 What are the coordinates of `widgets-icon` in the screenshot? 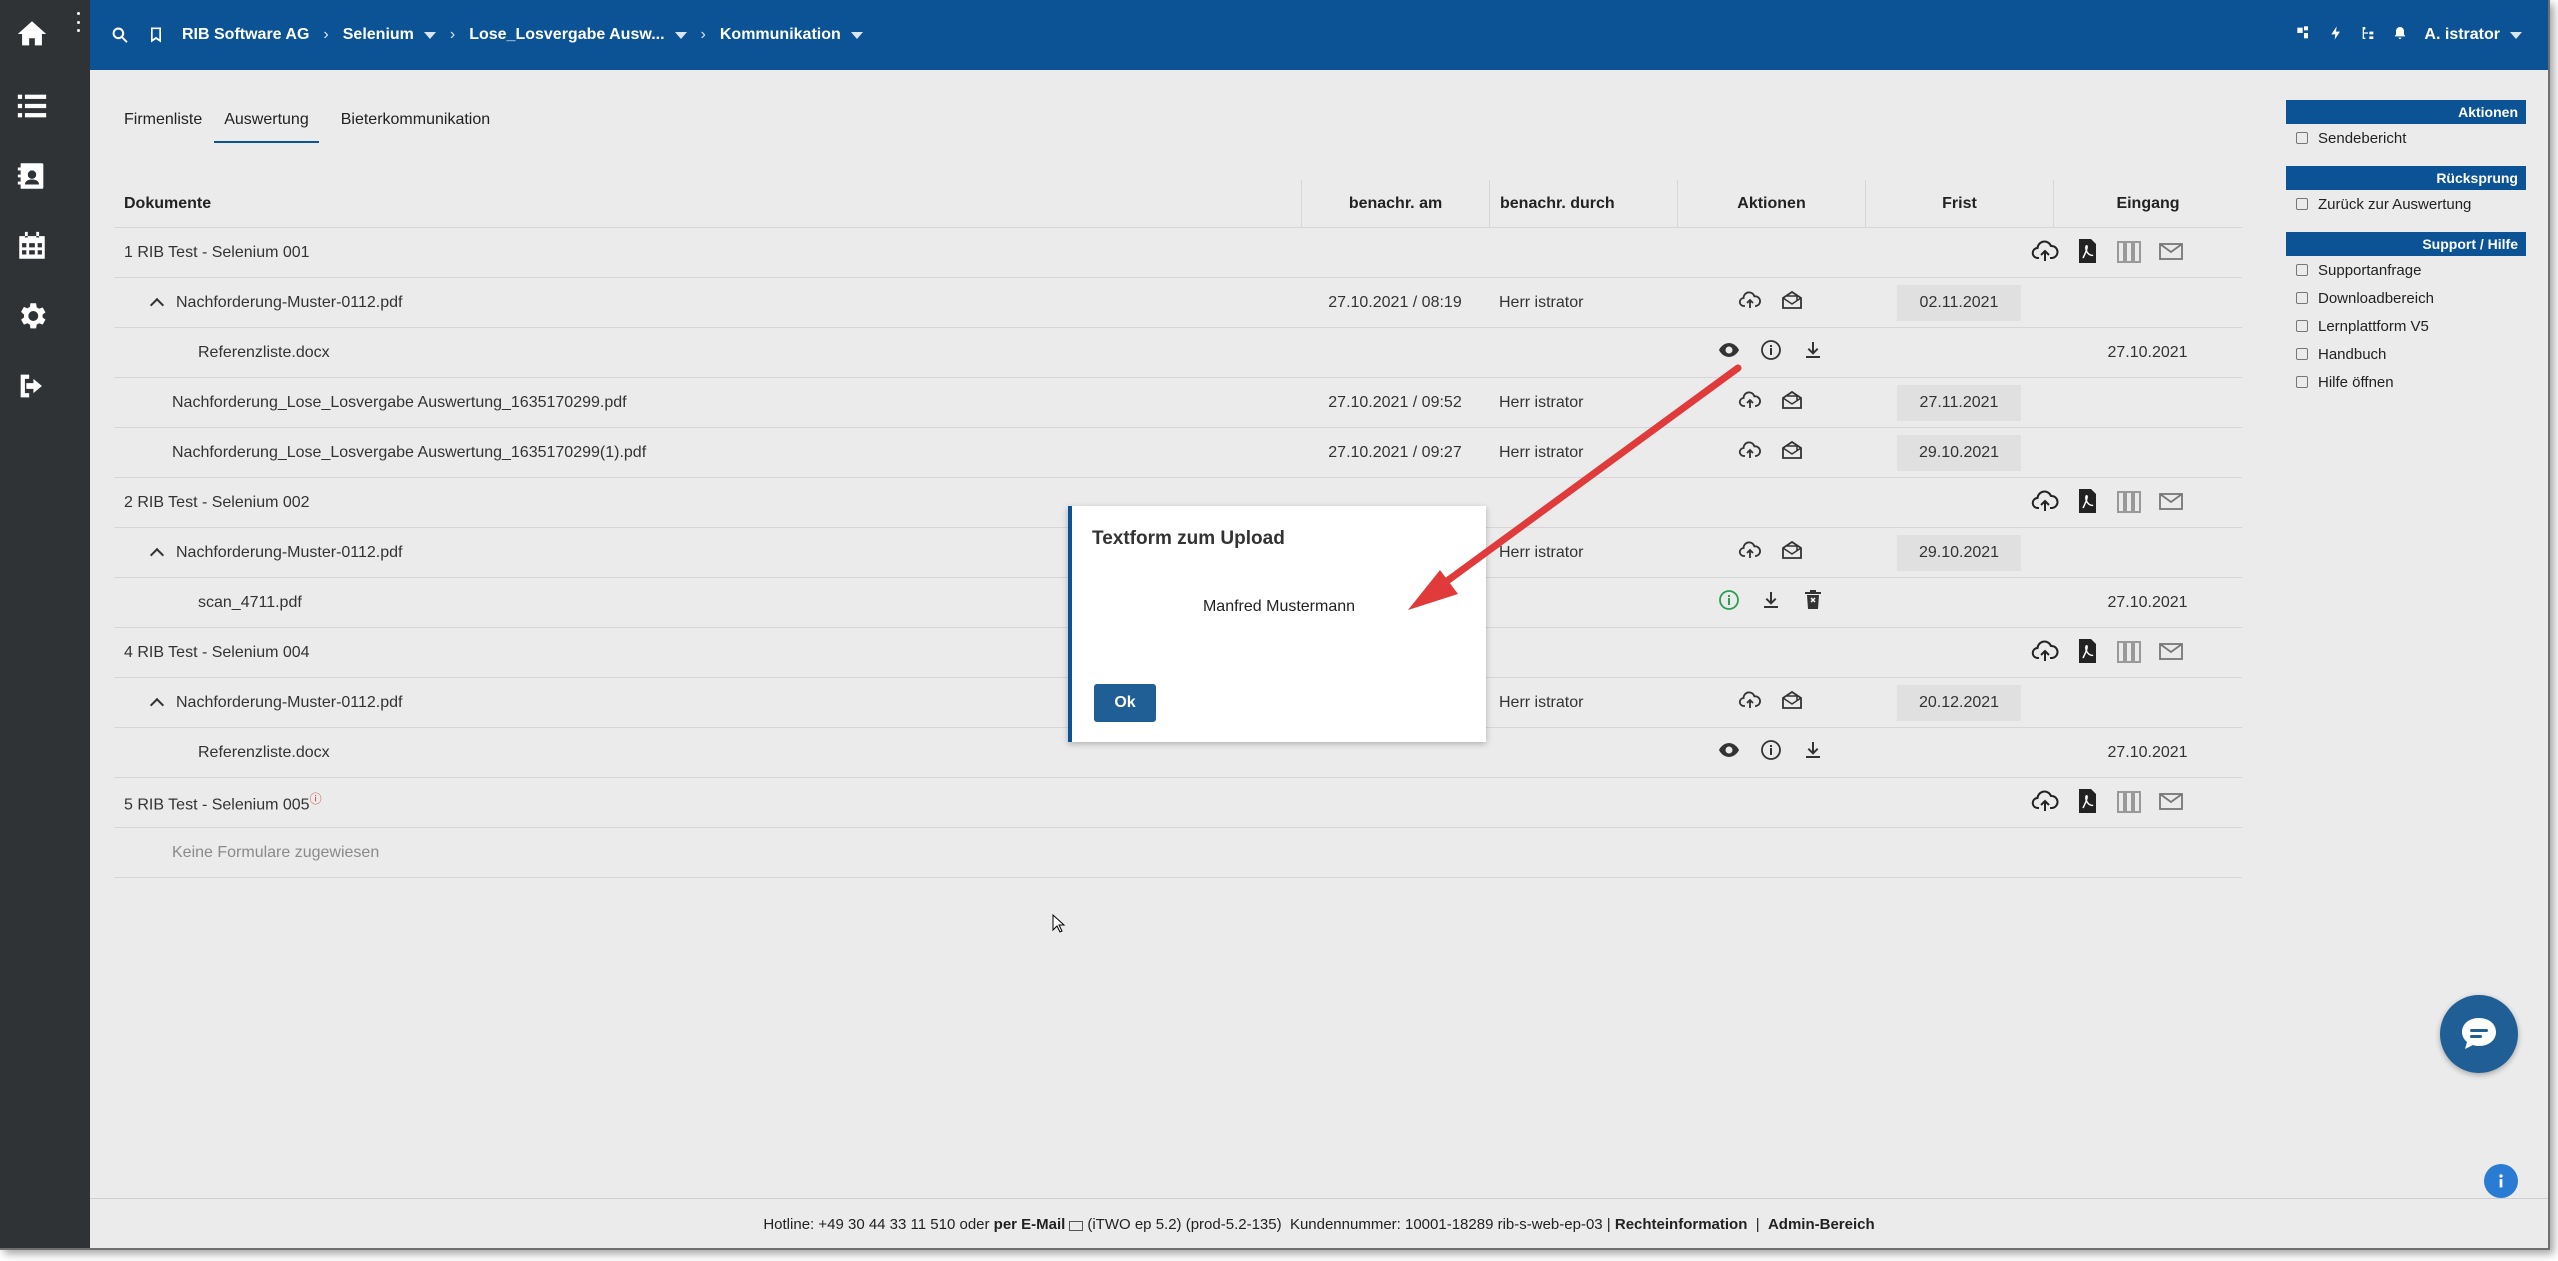 It's located at (2304, 35).